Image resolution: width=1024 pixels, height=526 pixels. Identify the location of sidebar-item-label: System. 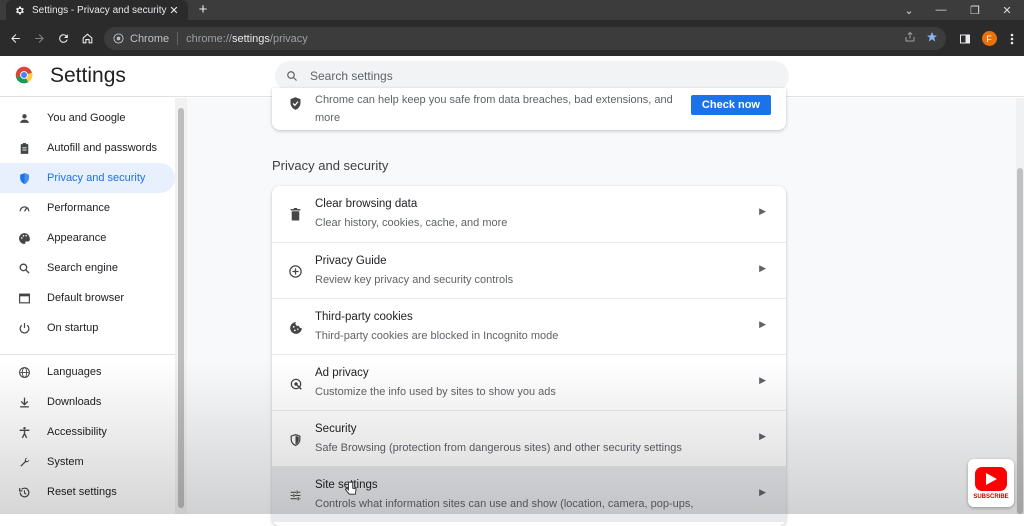
(65, 462).